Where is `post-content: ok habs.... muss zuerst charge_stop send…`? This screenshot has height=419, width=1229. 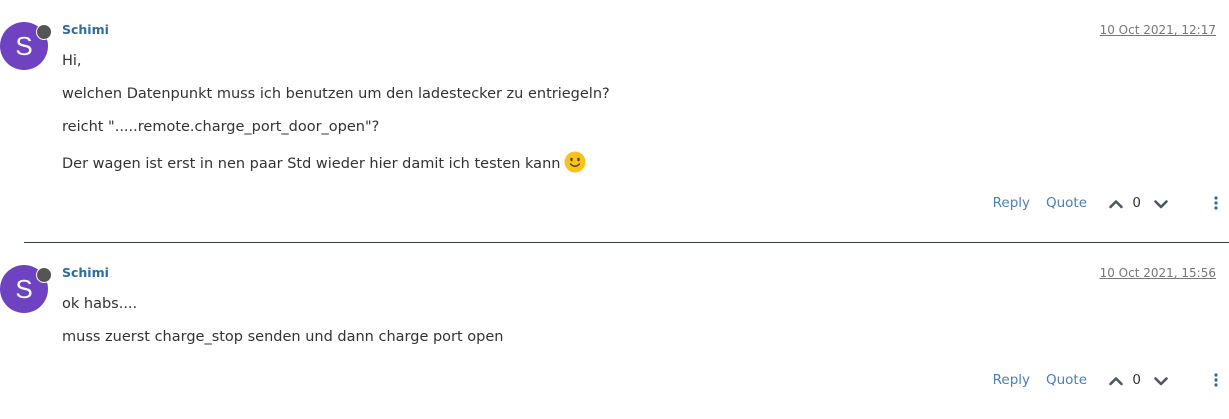
post-content: ok habs.... muss zuerst charge_stop send… is located at coordinates (612, 328).